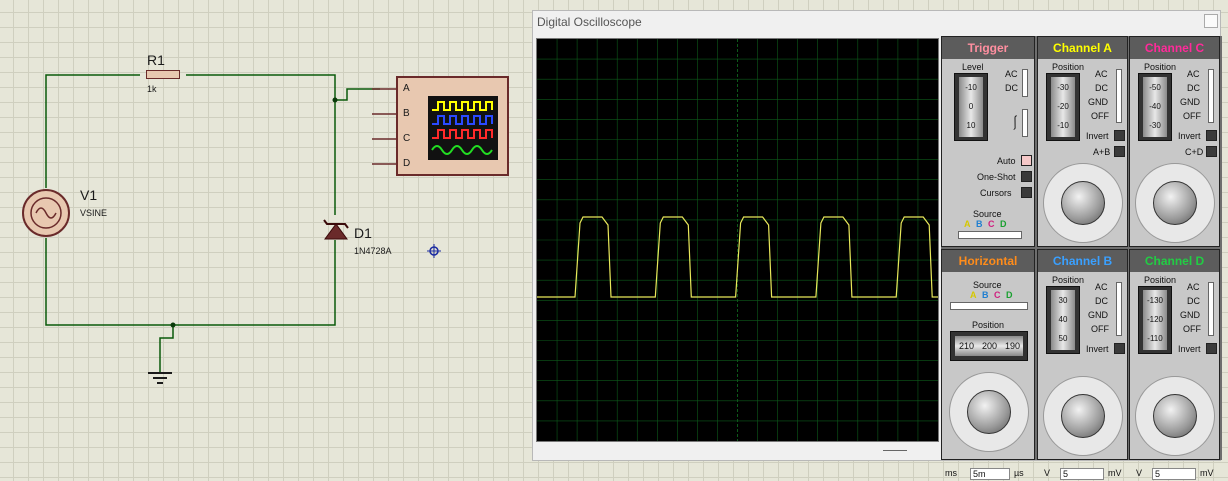  Describe the element at coordinates (1019, 473) in the screenshot. I see `timebase-unit-us: µs` at that location.